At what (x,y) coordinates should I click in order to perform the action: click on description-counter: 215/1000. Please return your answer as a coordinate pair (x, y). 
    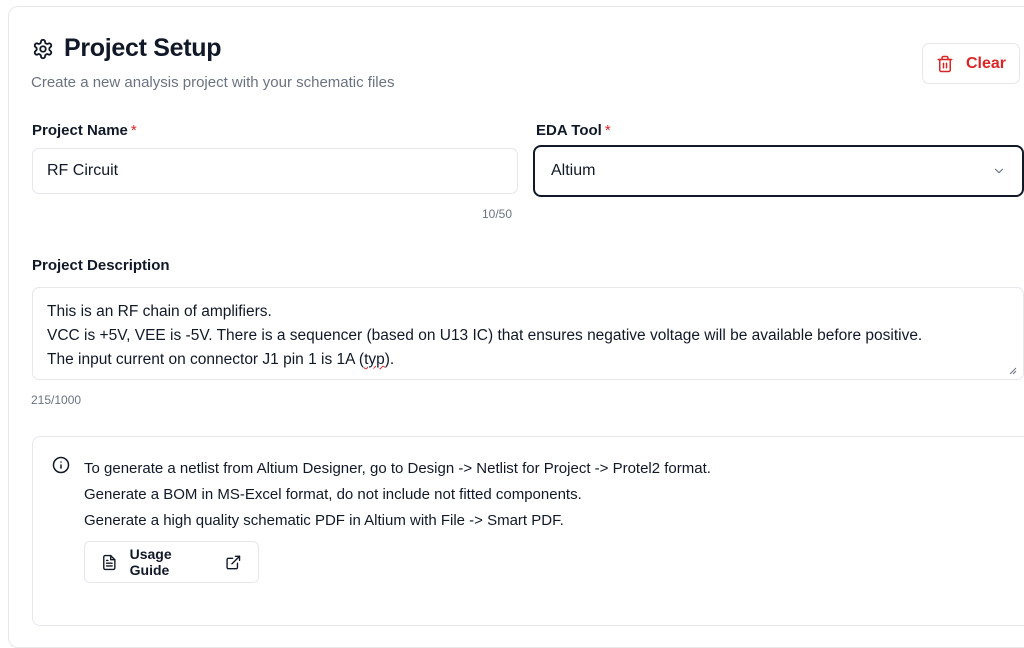
    Looking at the image, I should click on (56, 400).